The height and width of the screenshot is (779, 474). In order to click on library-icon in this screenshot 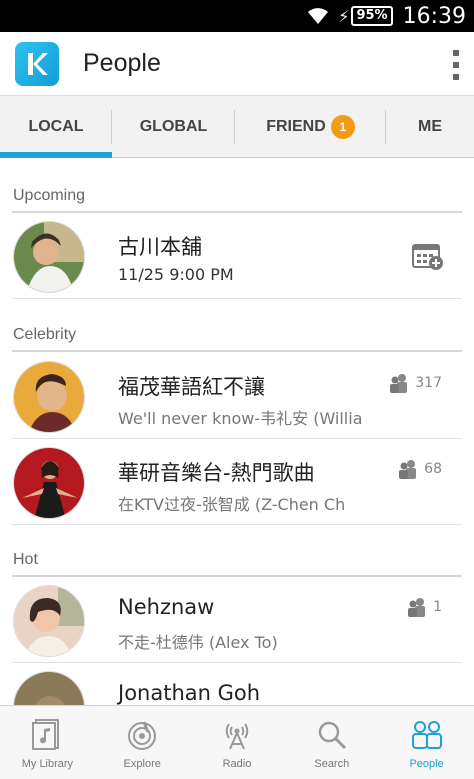, I will do `click(46, 734)`.